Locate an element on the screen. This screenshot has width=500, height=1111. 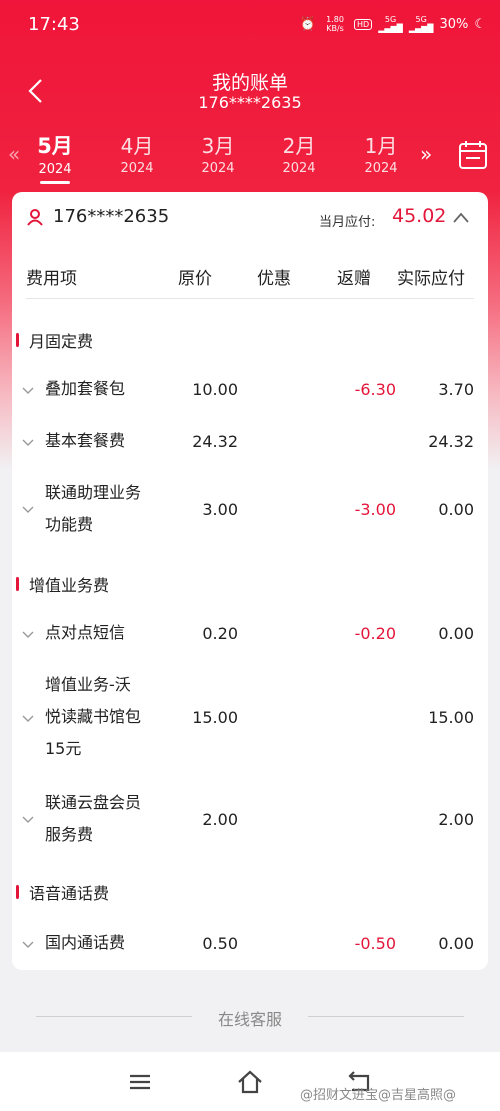
month-tab-1: 5月 2024 is located at coordinates (55, 157).